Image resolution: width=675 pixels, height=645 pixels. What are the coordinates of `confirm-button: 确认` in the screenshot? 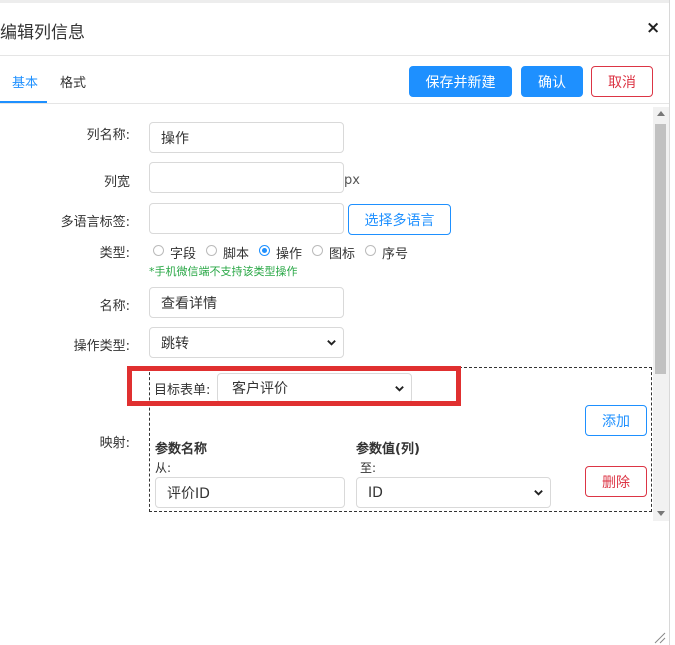 It's located at (552, 81).